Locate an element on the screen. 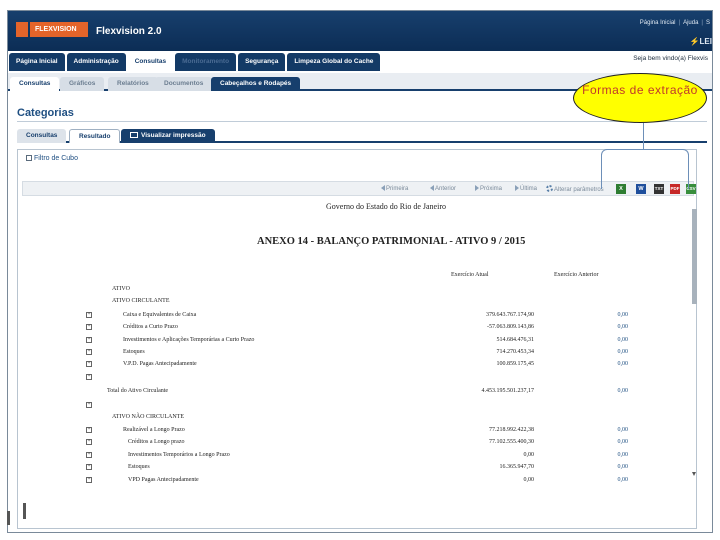 The width and height of the screenshot is (720, 540). row-label: VPD Pagas Antecipadamente is located at coordinates (163, 480).